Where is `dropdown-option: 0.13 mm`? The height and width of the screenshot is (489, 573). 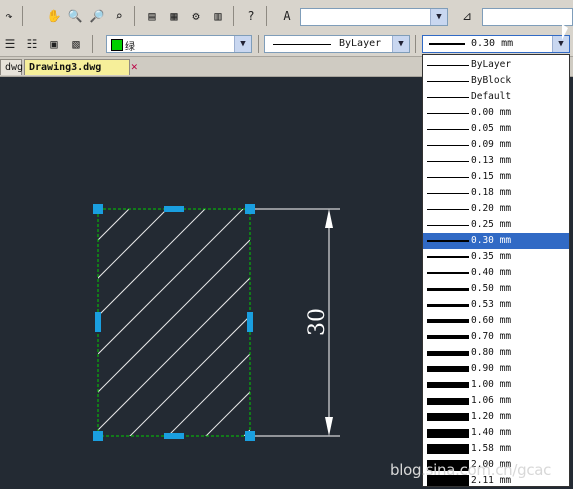 dropdown-option: 0.13 mm is located at coordinates (496, 161).